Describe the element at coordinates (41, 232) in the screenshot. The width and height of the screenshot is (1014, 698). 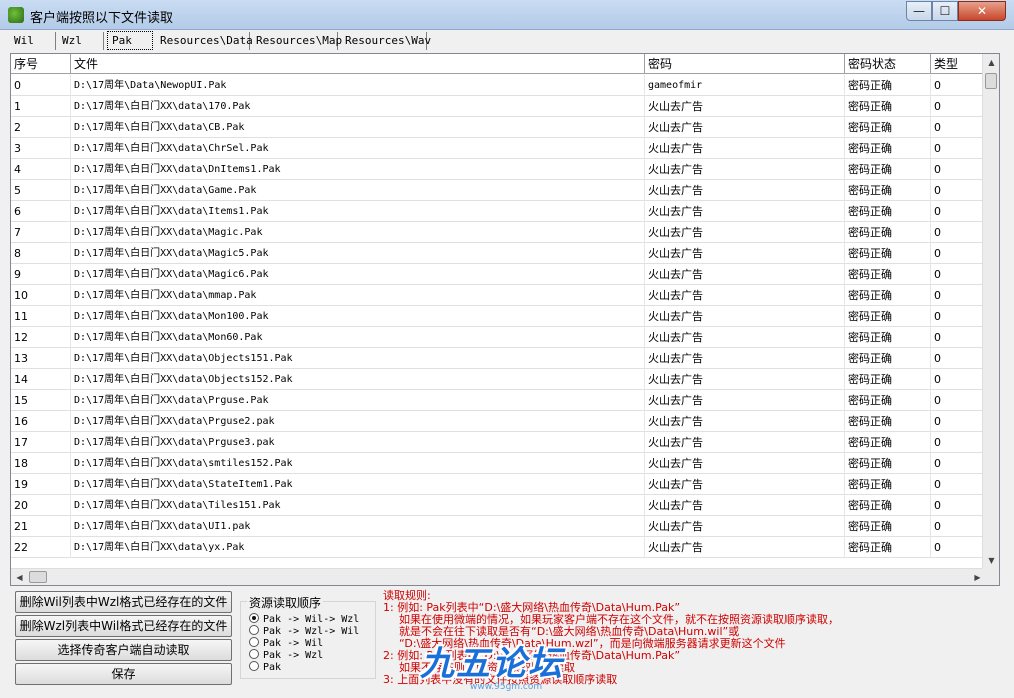
I see `cell-index: 7` at that location.